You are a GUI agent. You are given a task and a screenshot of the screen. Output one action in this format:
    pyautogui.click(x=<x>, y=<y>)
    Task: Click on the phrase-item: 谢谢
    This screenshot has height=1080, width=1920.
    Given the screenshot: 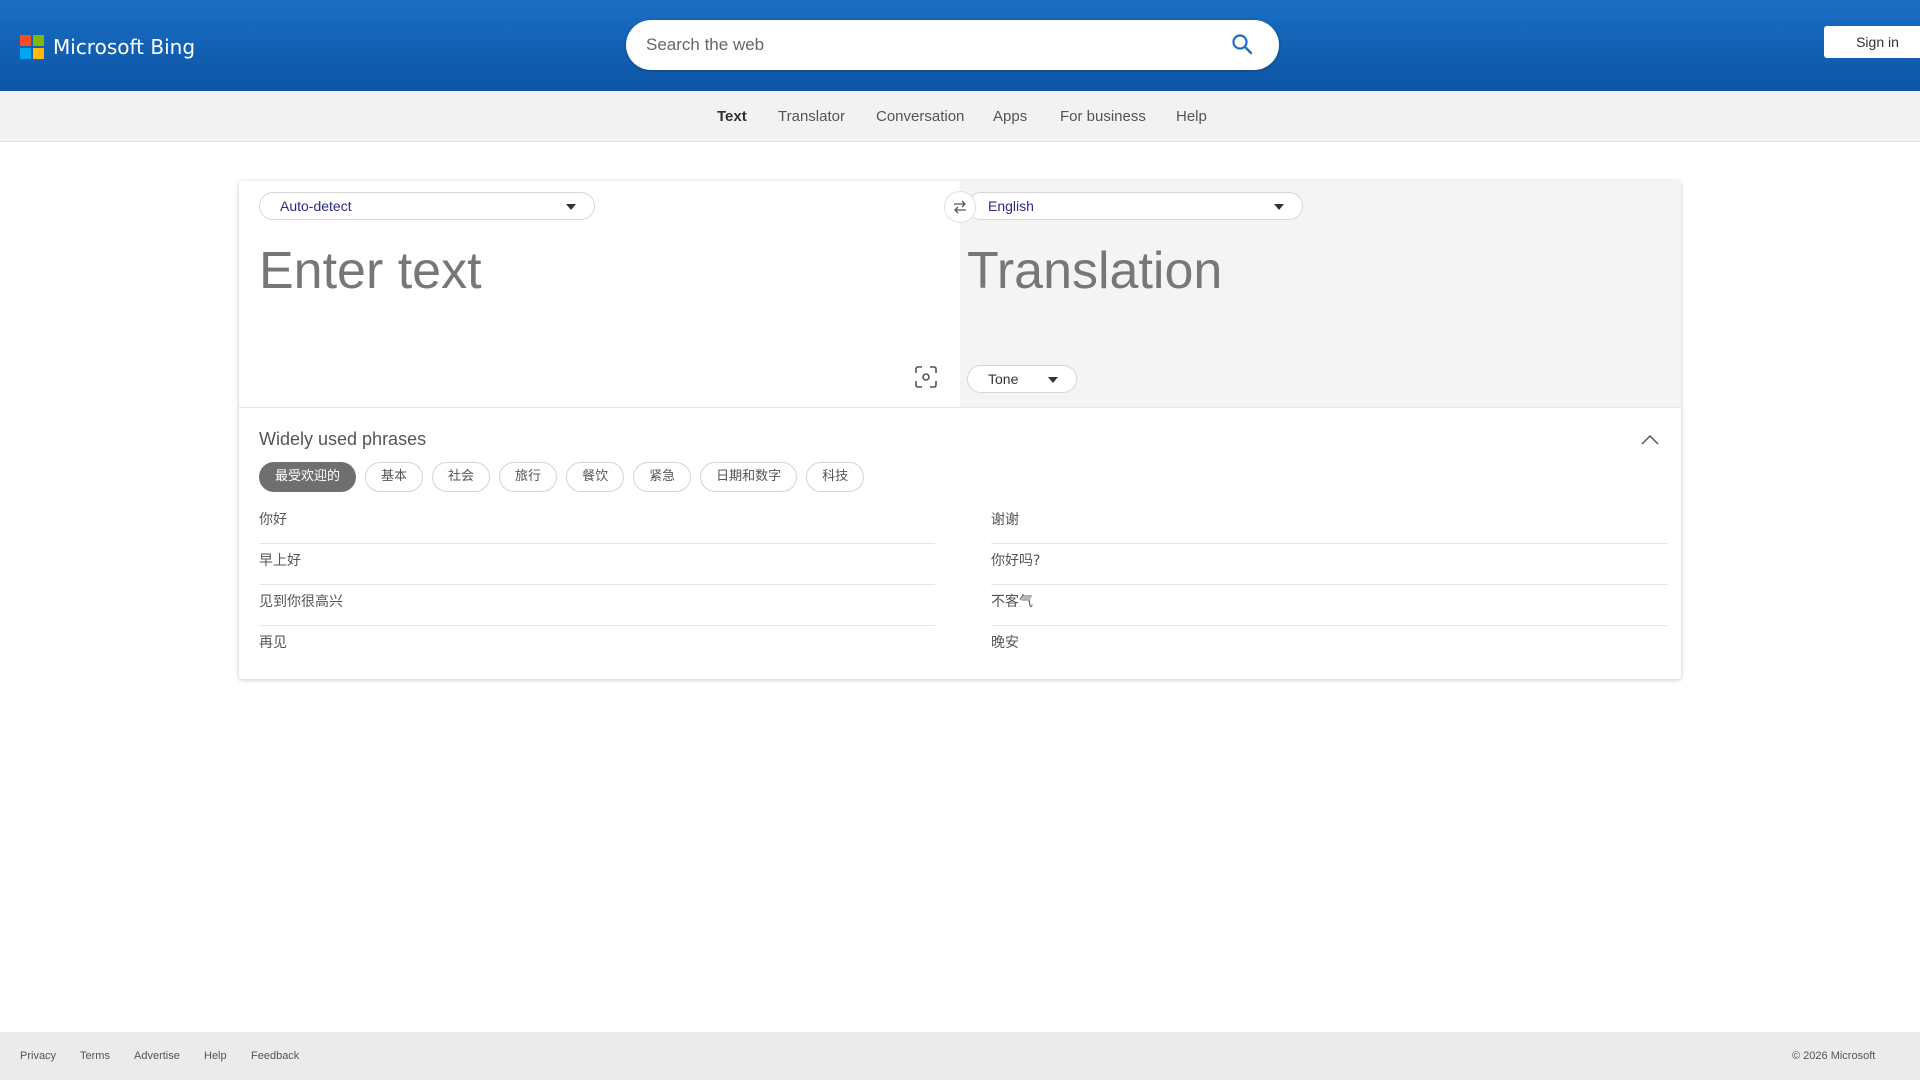 What is the action you would take?
    pyautogui.click(x=1329, y=523)
    